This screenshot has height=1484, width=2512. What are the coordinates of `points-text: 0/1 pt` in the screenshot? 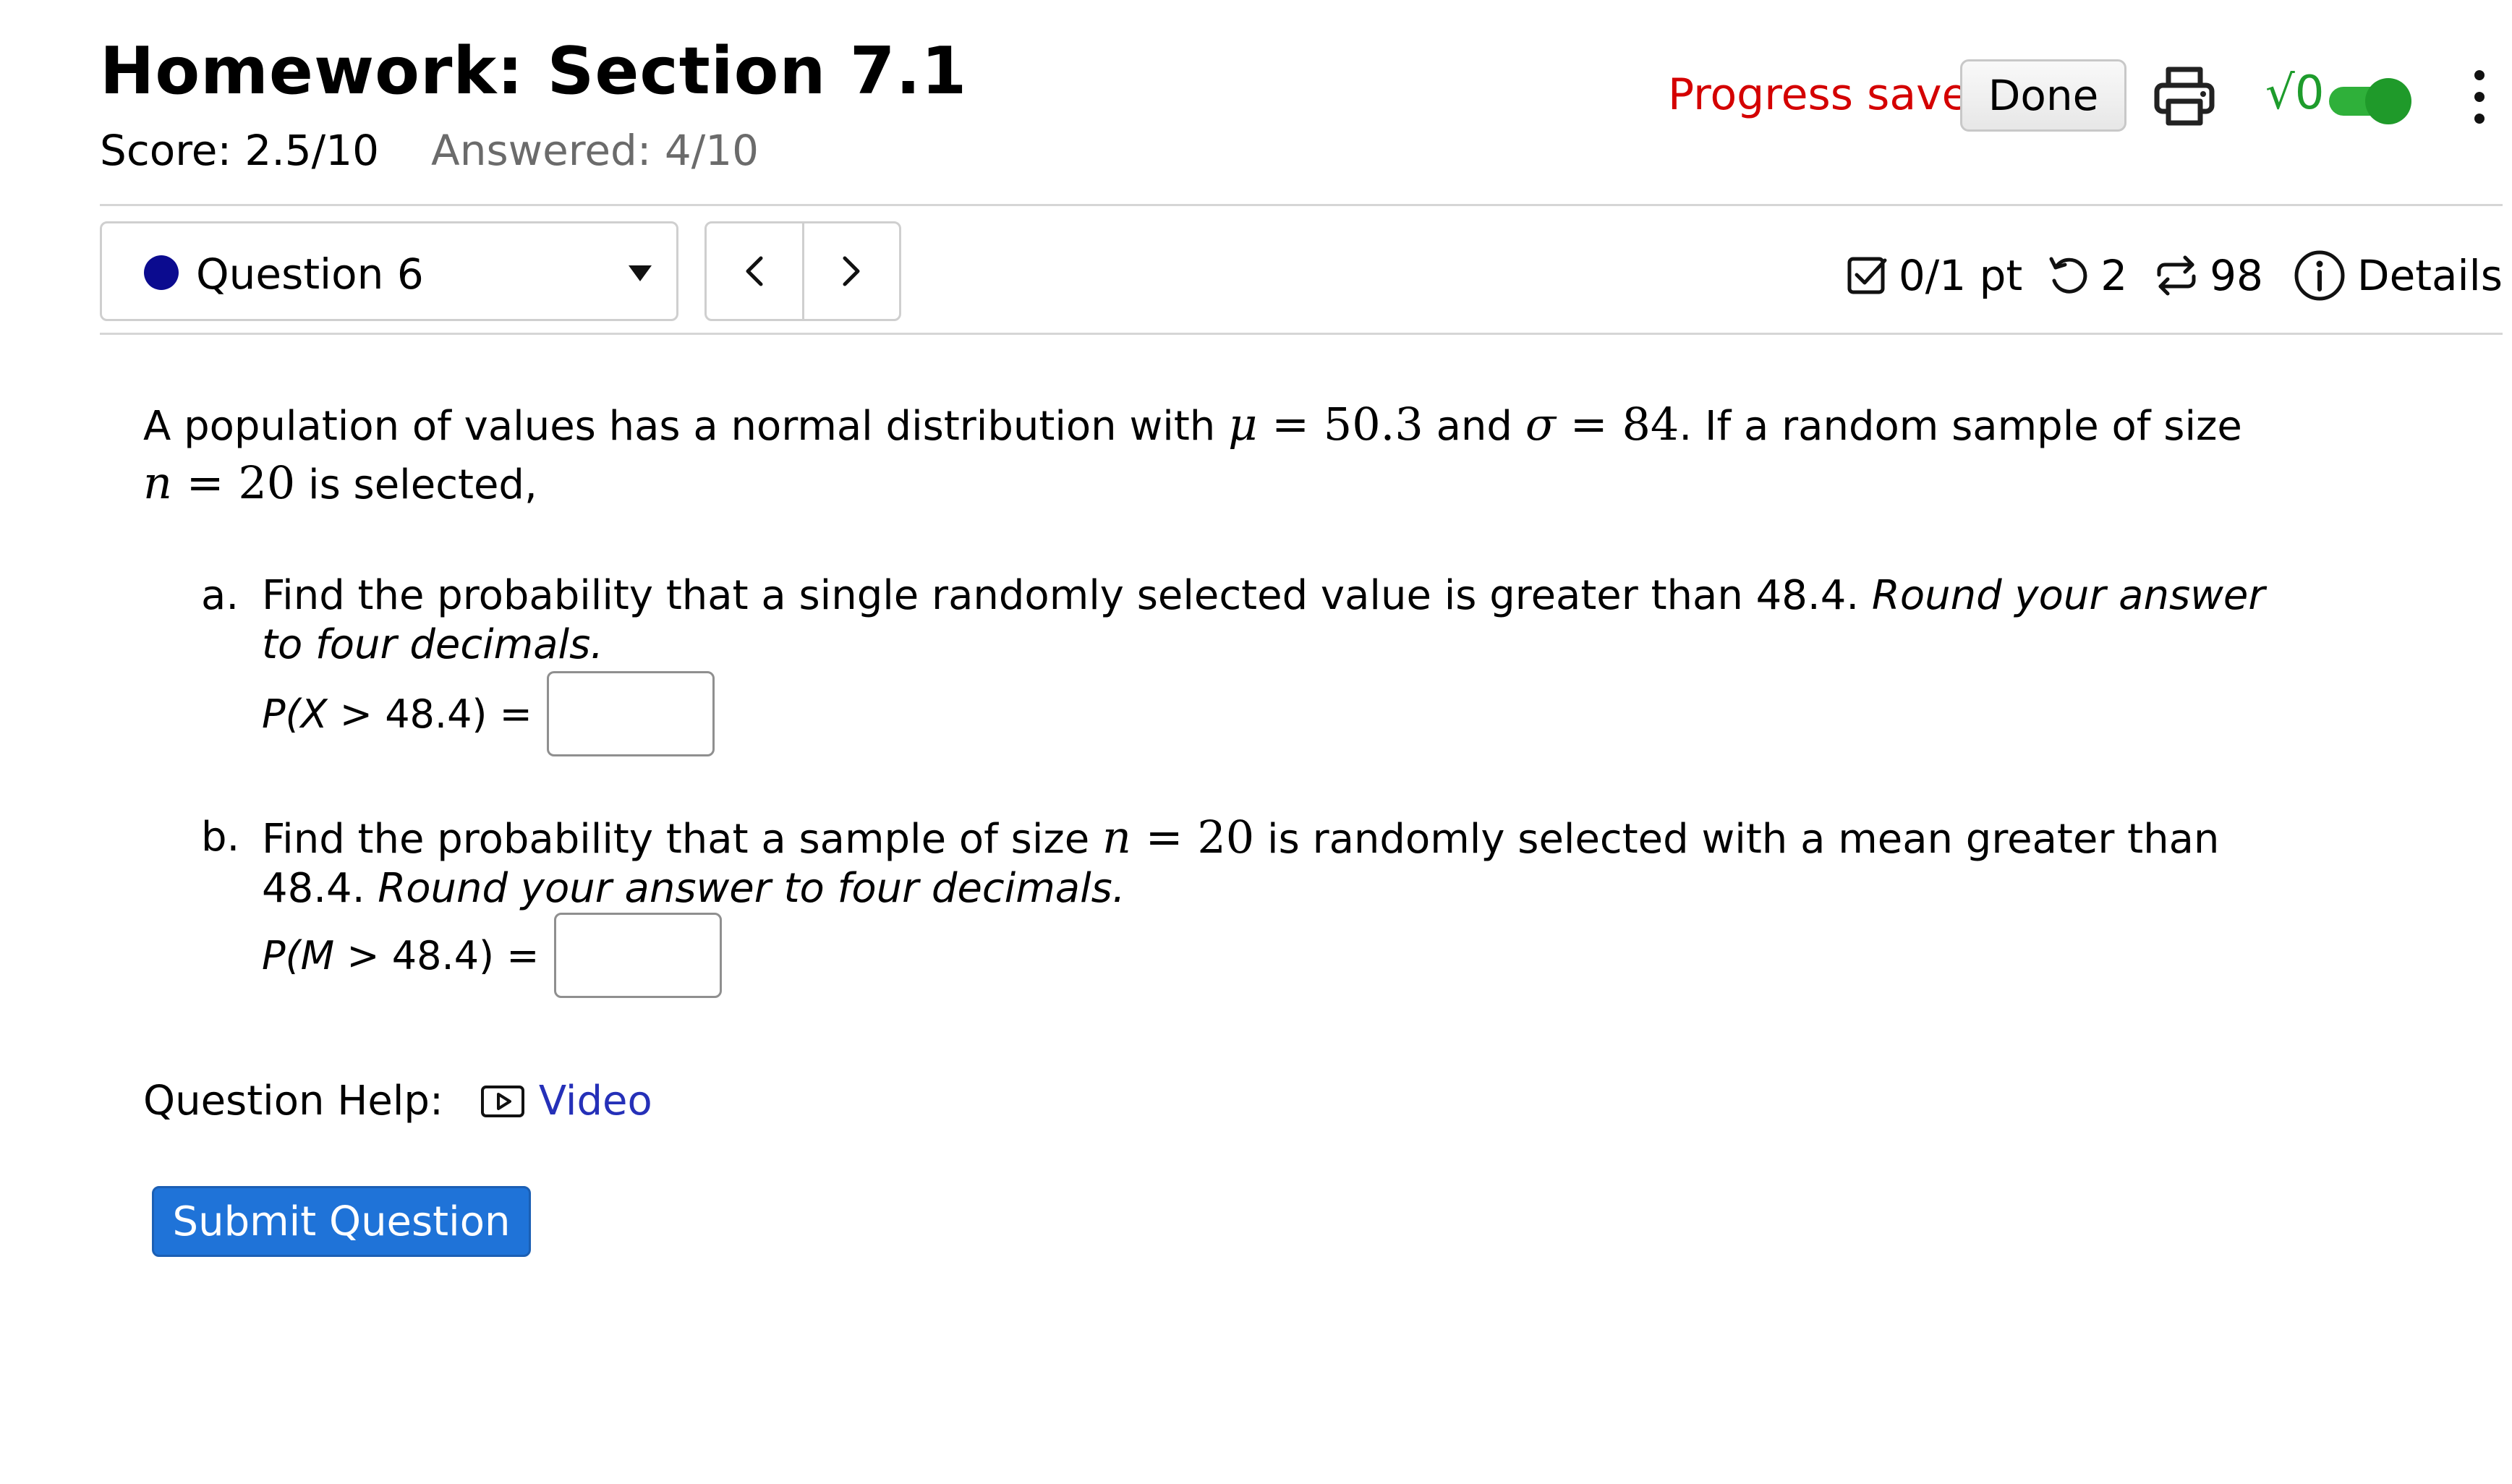 It's located at (1961, 275).